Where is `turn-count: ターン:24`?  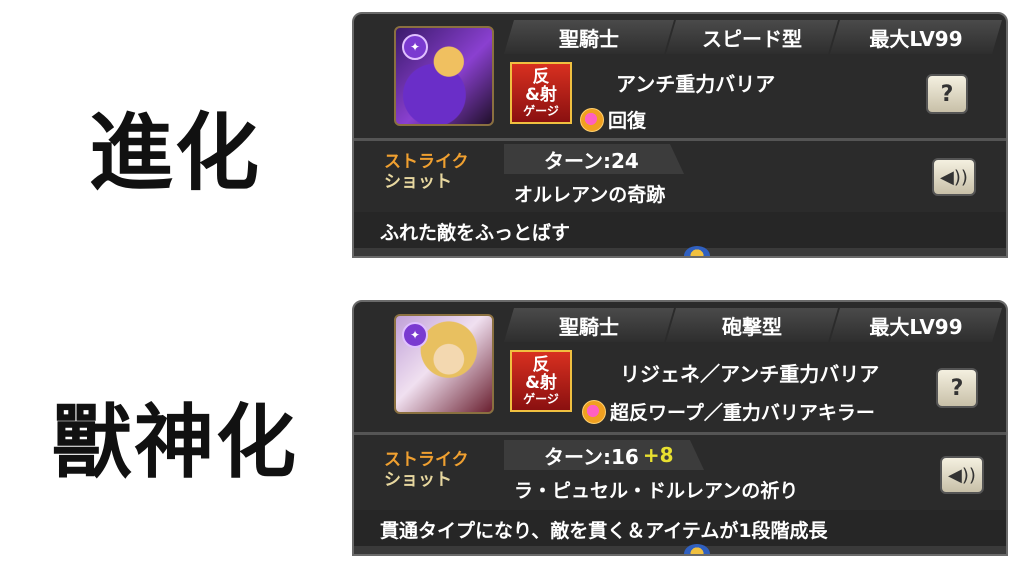
turn-count: ターン:24 is located at coordinates (594, 159).